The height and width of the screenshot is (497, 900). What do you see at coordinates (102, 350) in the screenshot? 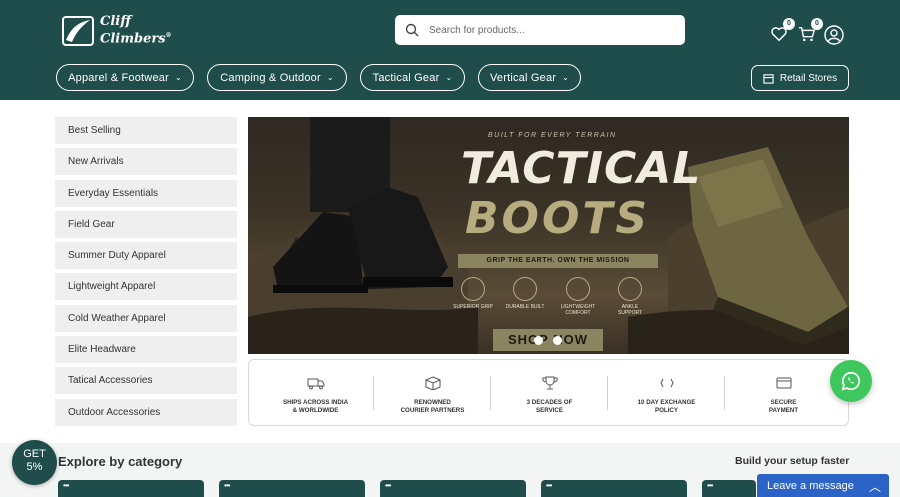
I see `sidebar-item-label: Elite Headware` at bounding box center [102, 350].